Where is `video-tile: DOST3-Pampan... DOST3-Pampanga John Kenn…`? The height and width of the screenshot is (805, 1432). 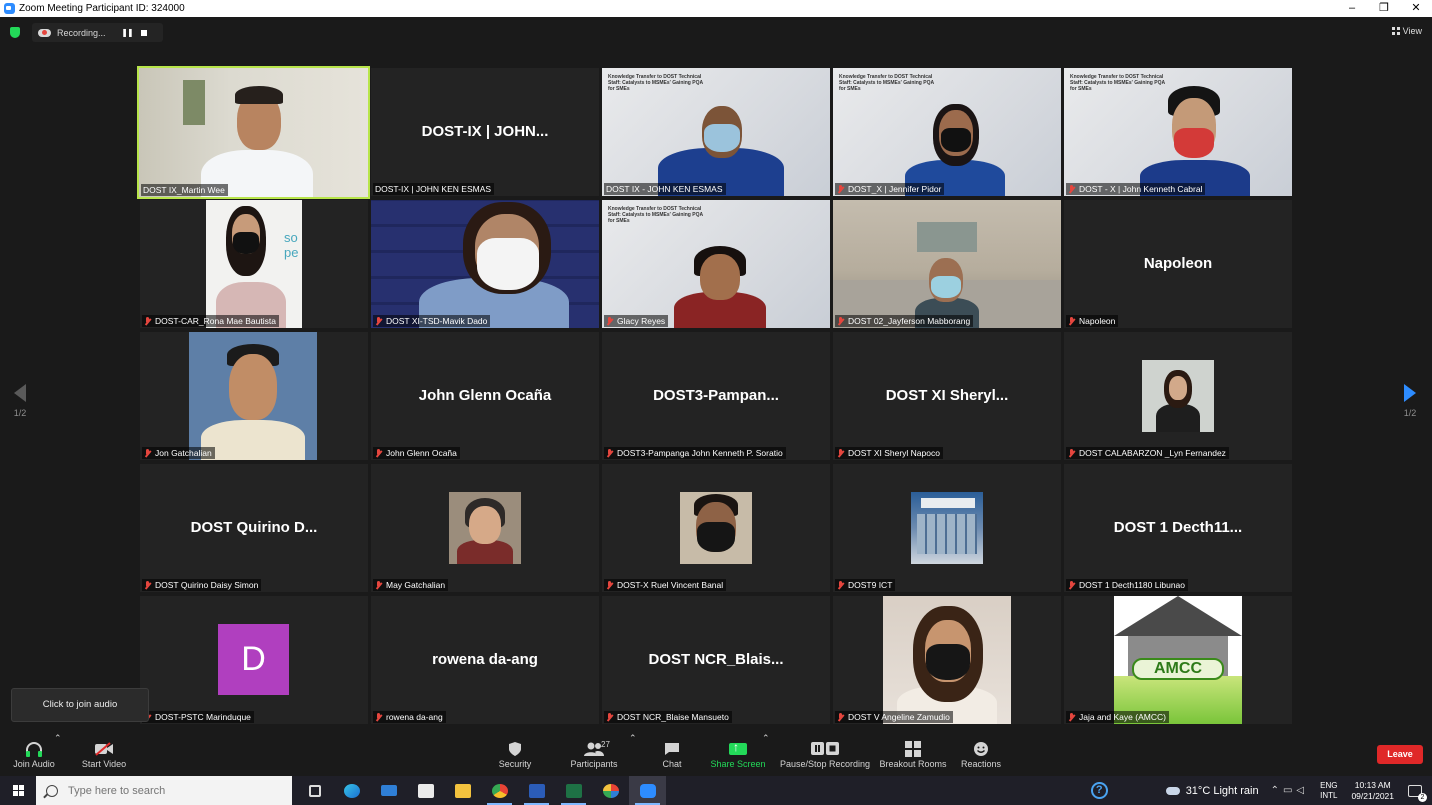
video-tile: DOST3-Pampan... DOST3-Pampanga John Kenn… is located at coordinates (716, 396).